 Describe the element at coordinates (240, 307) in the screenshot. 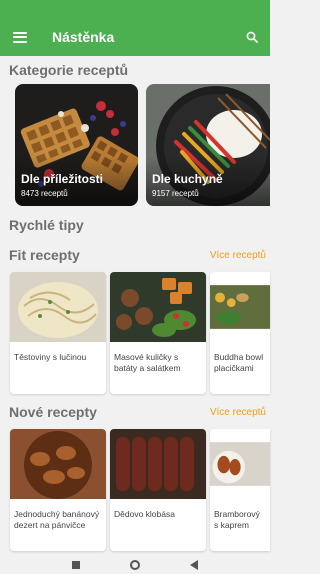

I see `buddha-bowl-image` at that location.